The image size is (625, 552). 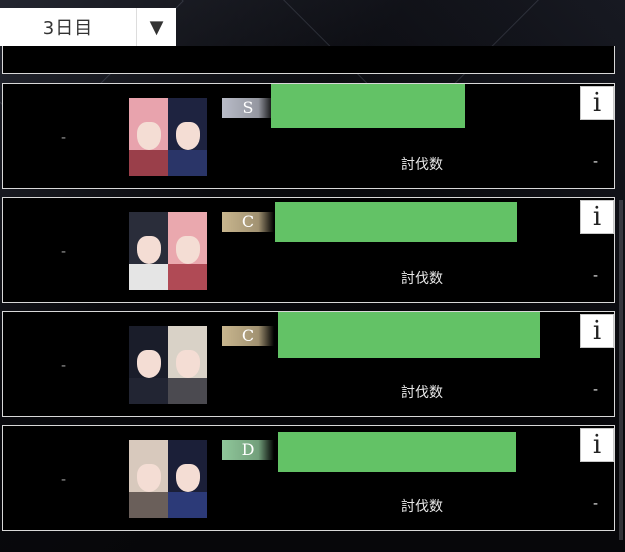 What do you see at coordinates (308, 60) in the screenshot?
I see `previous-row-partial` at bounding box center [308, 60].